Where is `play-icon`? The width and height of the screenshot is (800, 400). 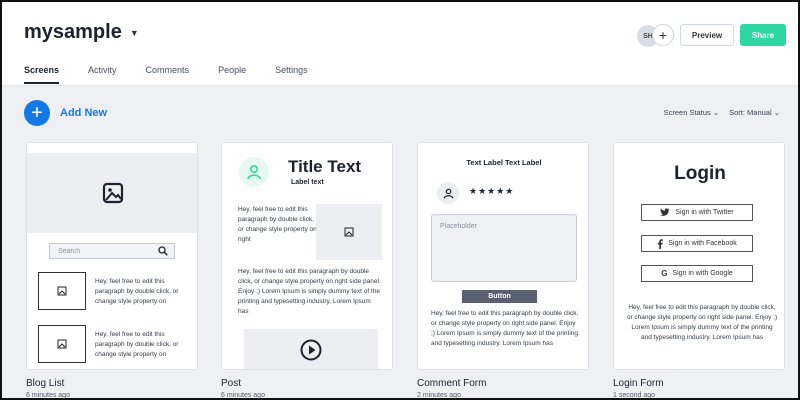
play-icon is located at coordinates (311, 350).